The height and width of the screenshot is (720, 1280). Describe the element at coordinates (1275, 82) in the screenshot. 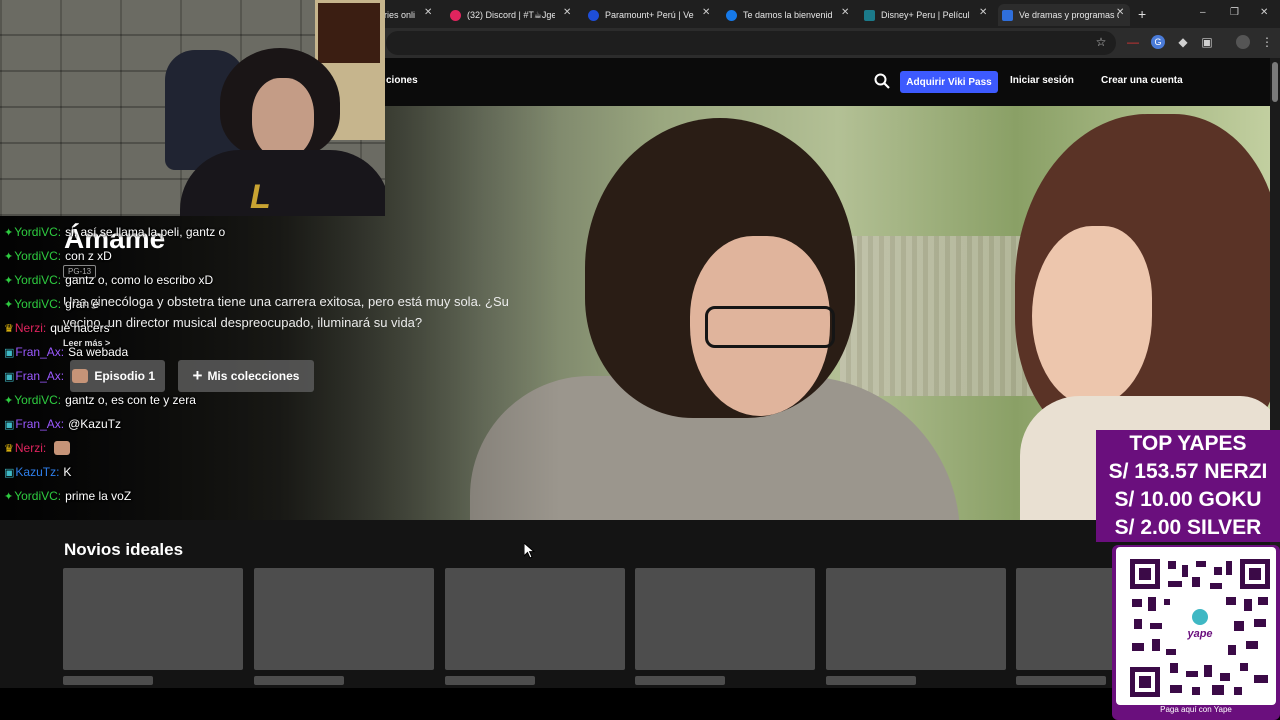

I see `scrollbar-thumb` at that location.